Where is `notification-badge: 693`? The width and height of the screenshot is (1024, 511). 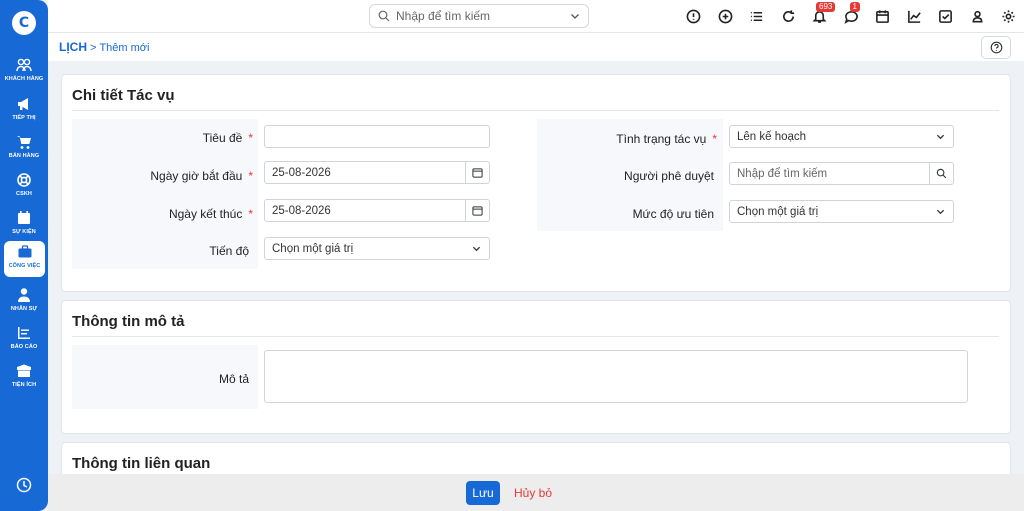 notification-badge: 693 is located at coordinates (826, 7).